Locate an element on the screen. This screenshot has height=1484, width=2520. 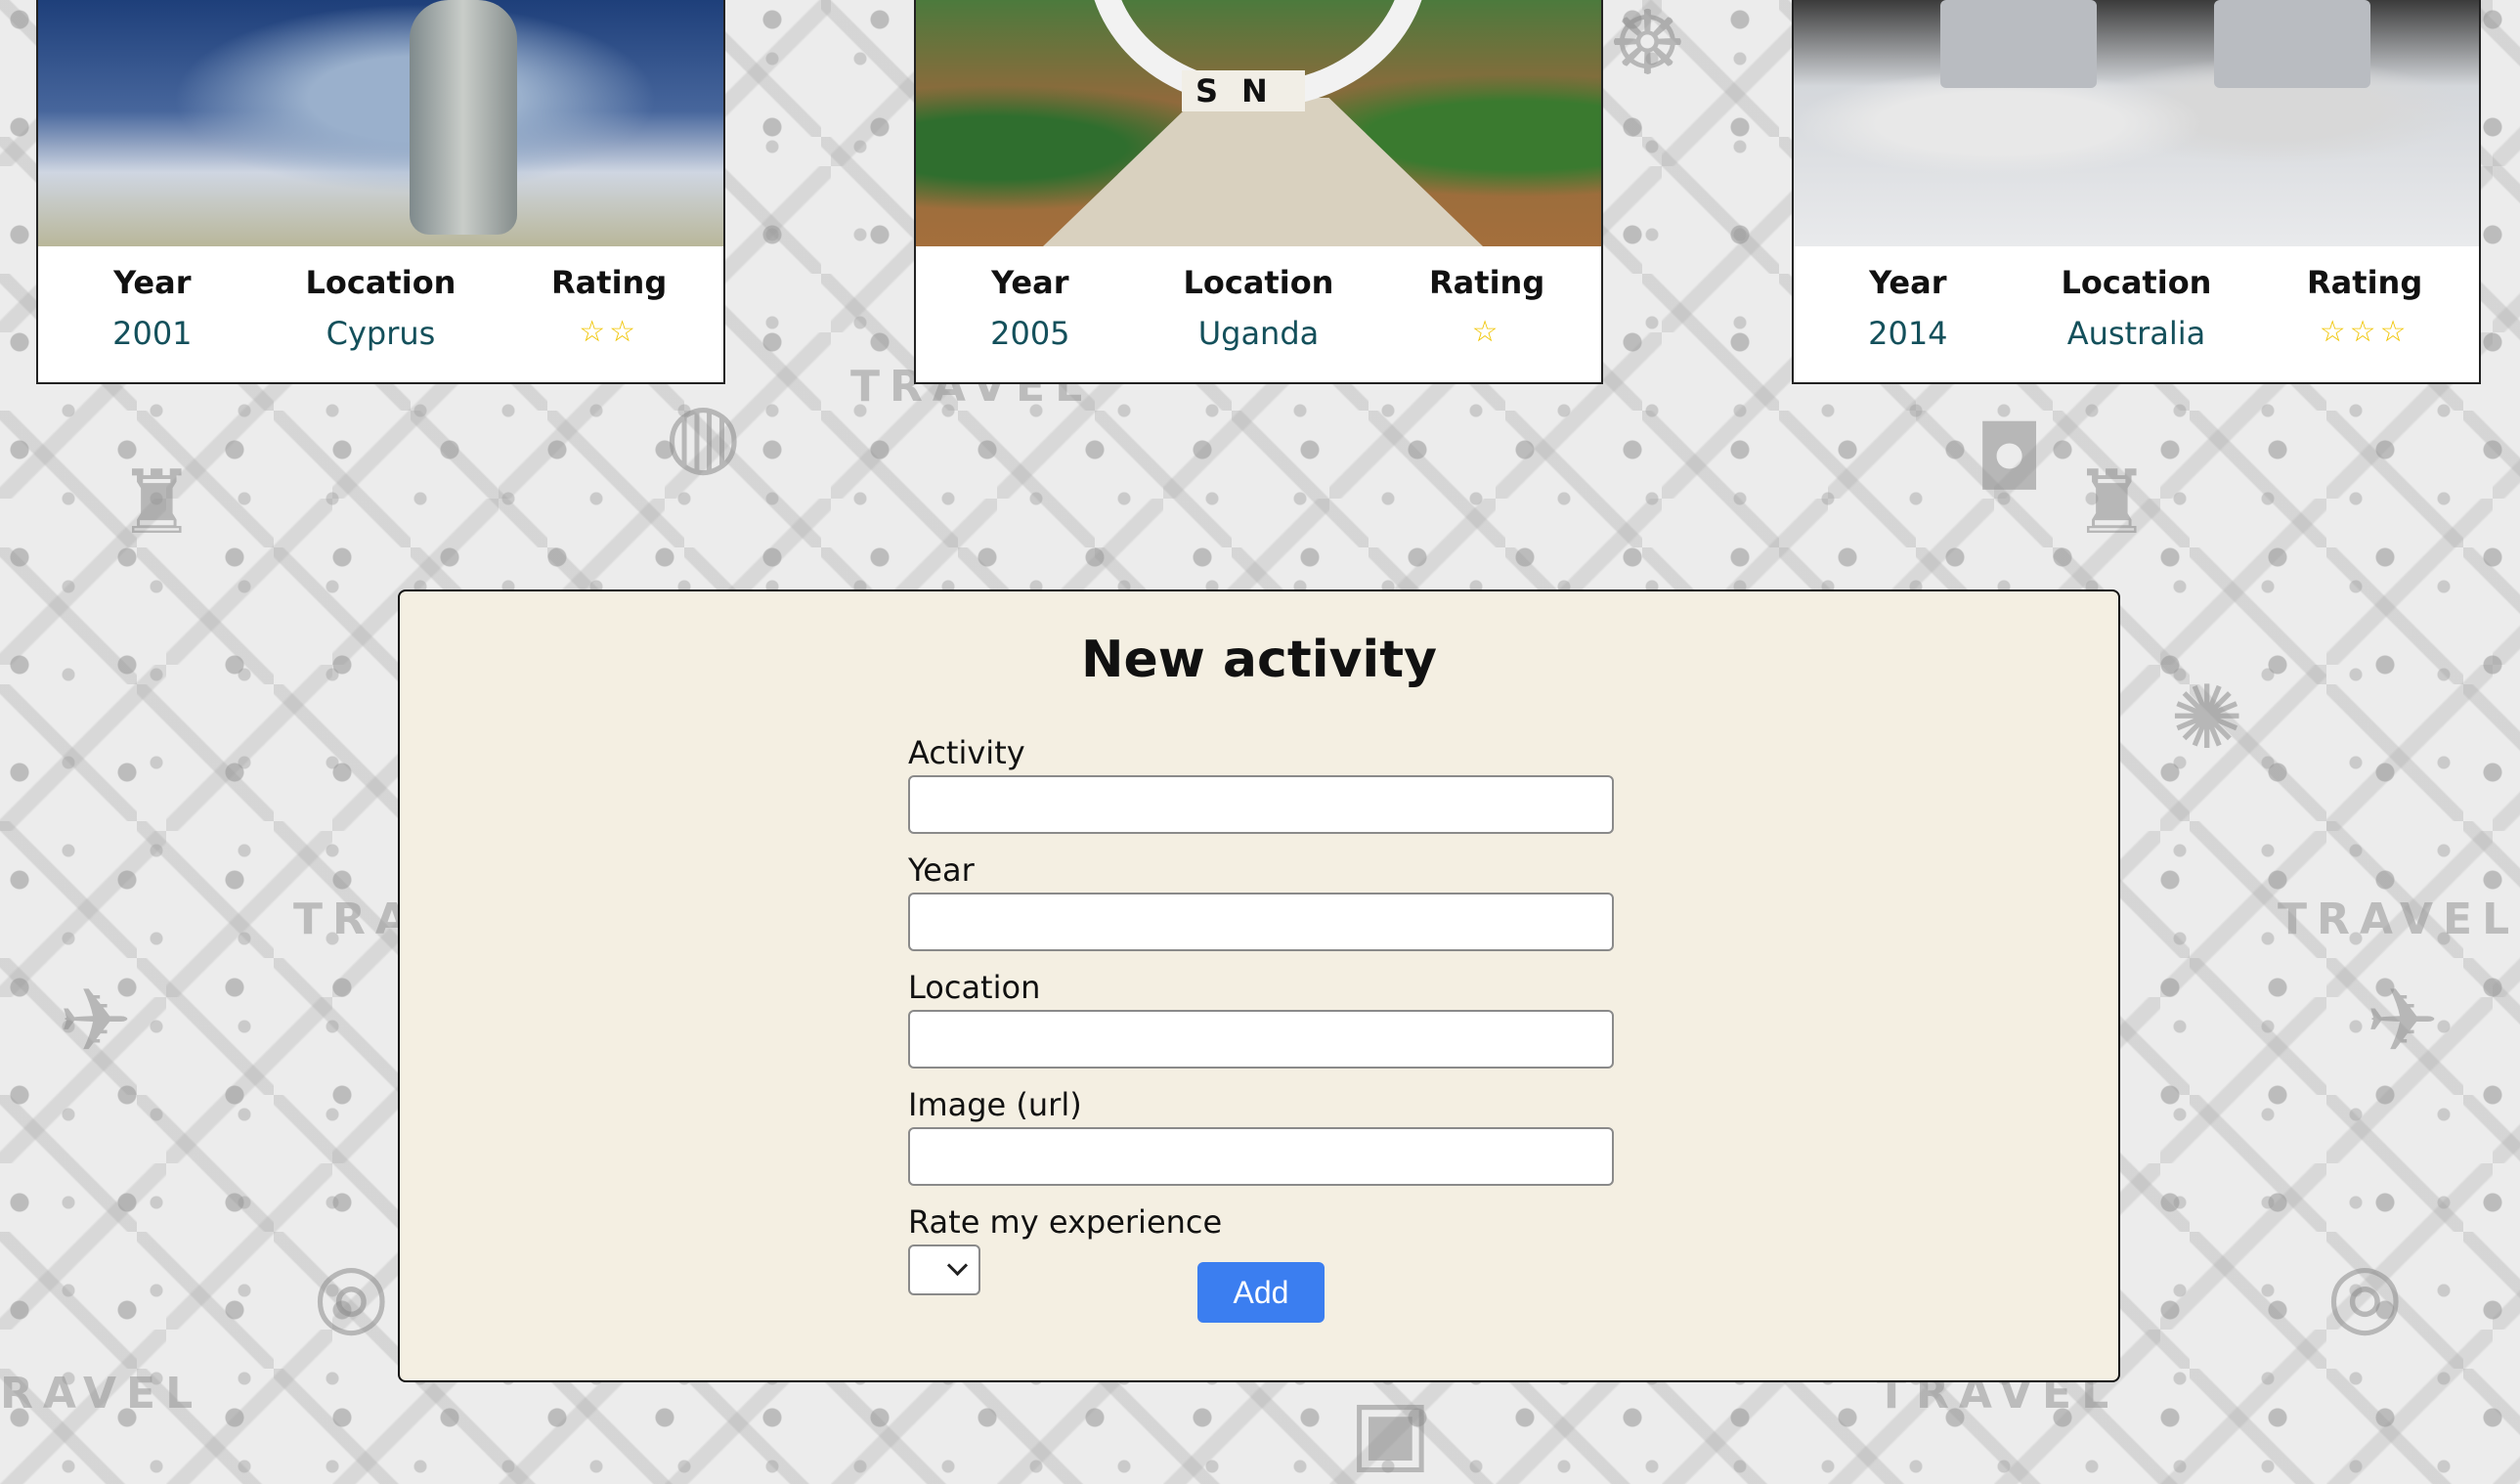
rating-select-label: Rate my experience is located at coordinates (1065, 1222).